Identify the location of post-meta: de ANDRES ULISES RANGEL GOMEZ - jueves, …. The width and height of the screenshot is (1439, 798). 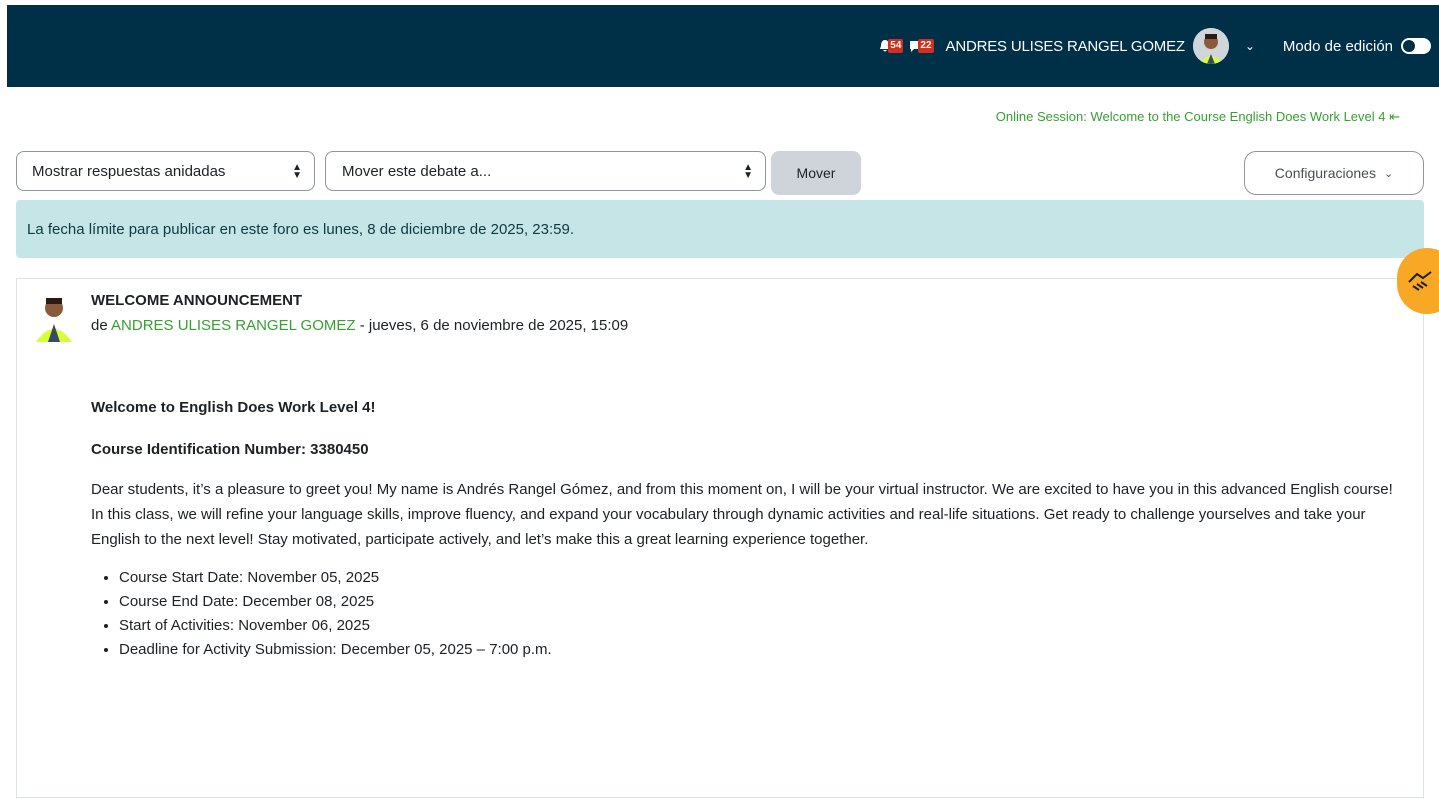
(359, 325).